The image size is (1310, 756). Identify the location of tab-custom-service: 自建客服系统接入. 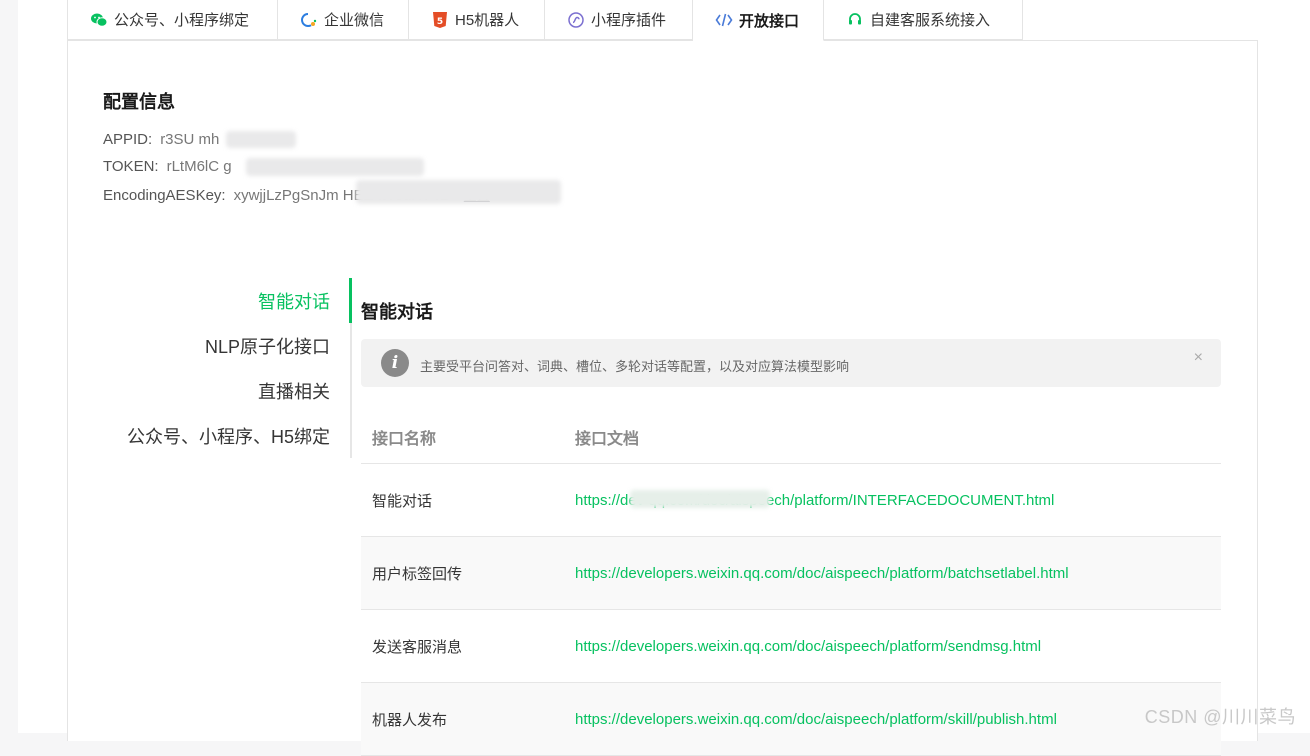
(923, 20).